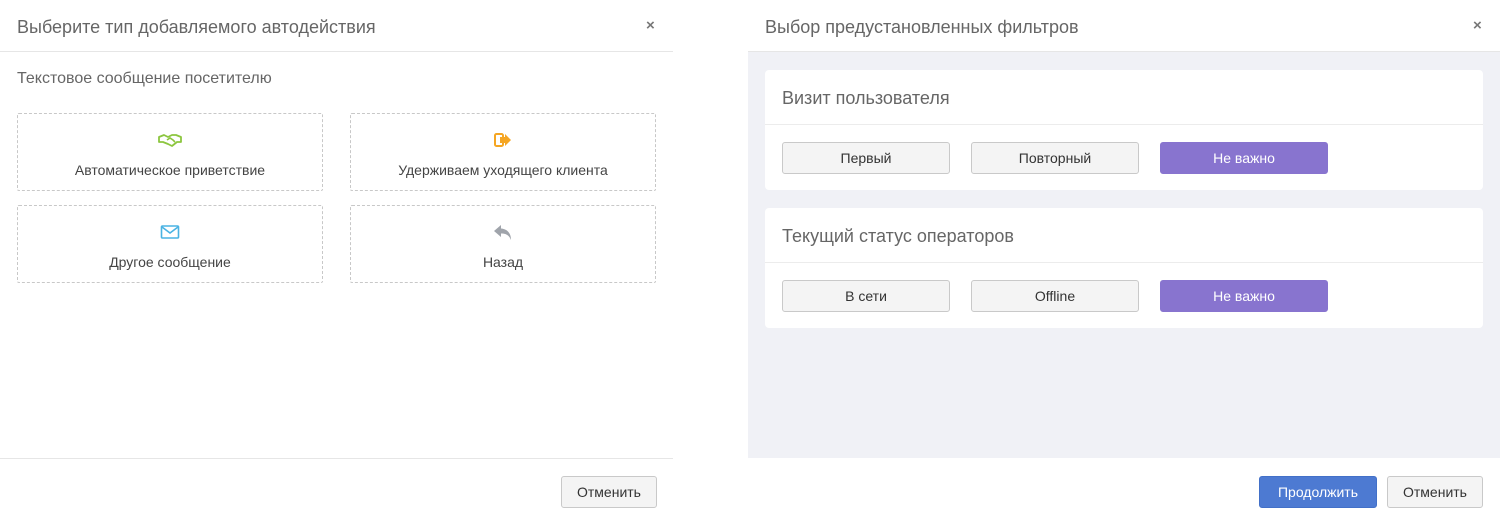 The width and height of the screenshot is (1500, 525). What do you see at coordinates (1244, 158) in the screenshot?
I see `visit-any-button: Не важно` at bounding box center [1244, 158].